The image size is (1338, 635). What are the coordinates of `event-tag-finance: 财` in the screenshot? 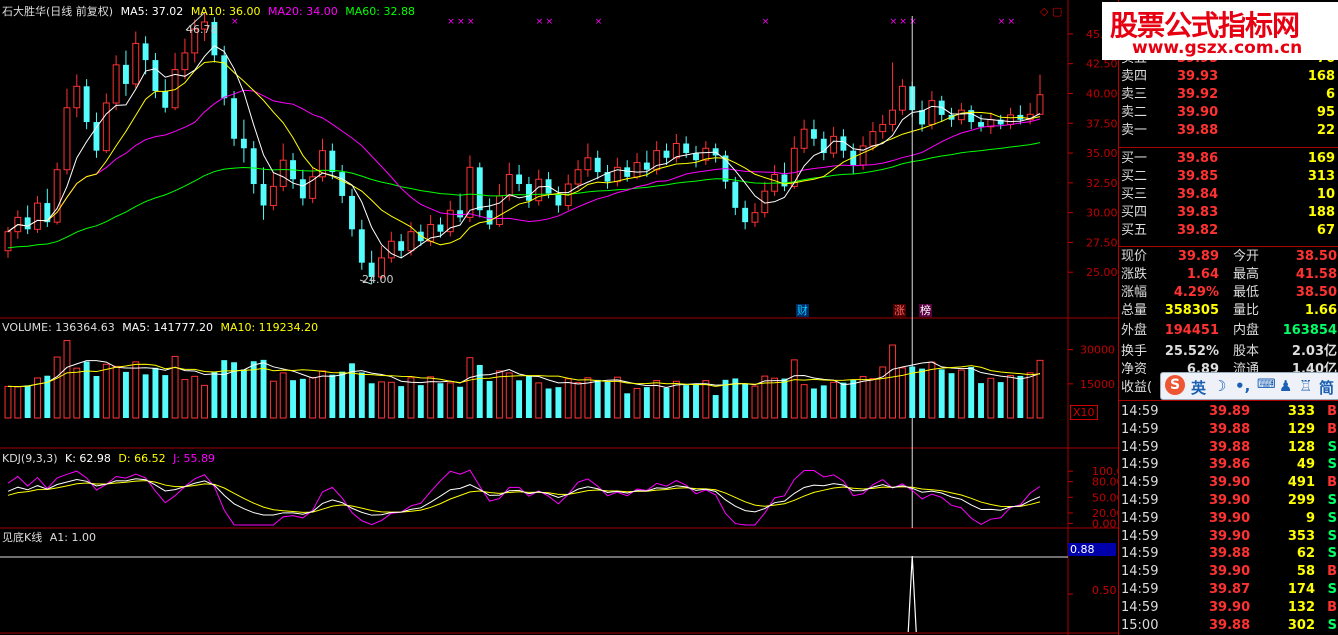 It's located at (802, 310).